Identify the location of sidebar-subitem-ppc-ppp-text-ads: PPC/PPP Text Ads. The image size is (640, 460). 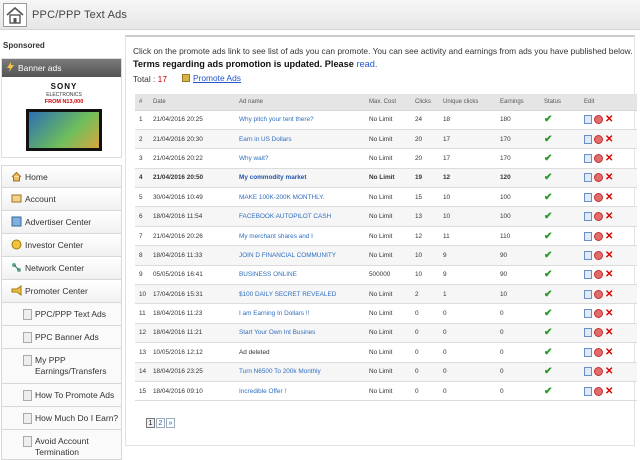
(61, 314).